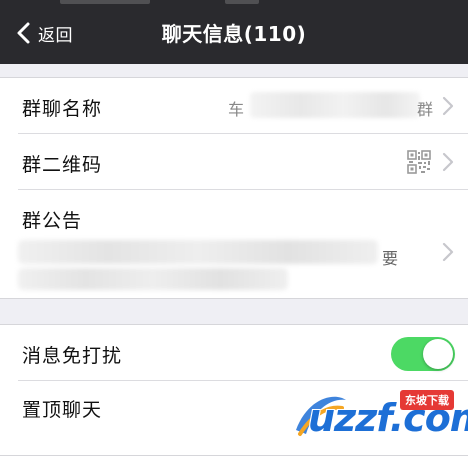 This screenshot has height=456, width=468. What do you see at coordinates (425, 109) in the screenshot?
I see `group-name-value-end: 群` at bounding box center [425, 109].